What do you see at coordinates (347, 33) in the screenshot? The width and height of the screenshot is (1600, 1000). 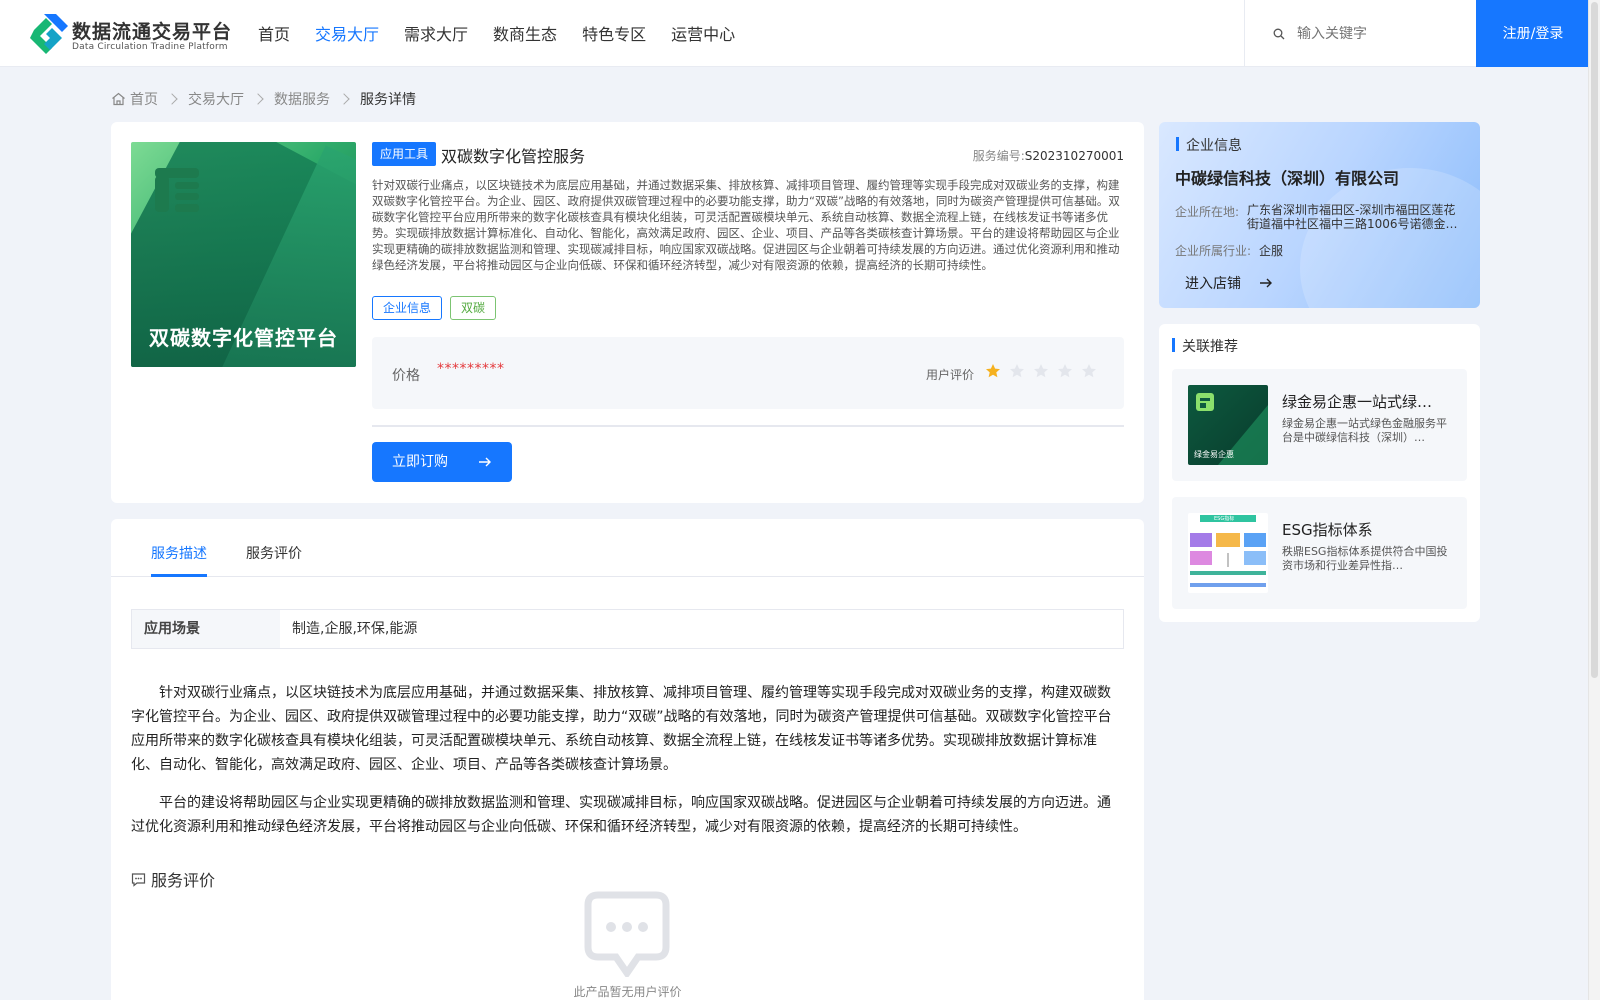 I see `nav-trading-hall: 交易大厅` at bounding box center [347, 33].